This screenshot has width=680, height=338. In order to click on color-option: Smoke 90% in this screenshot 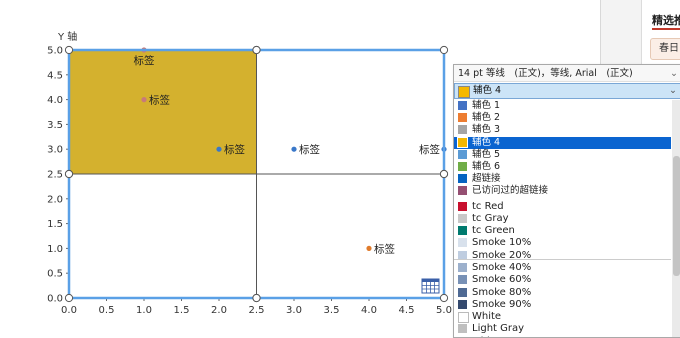, I will do `click(562, 305)`.